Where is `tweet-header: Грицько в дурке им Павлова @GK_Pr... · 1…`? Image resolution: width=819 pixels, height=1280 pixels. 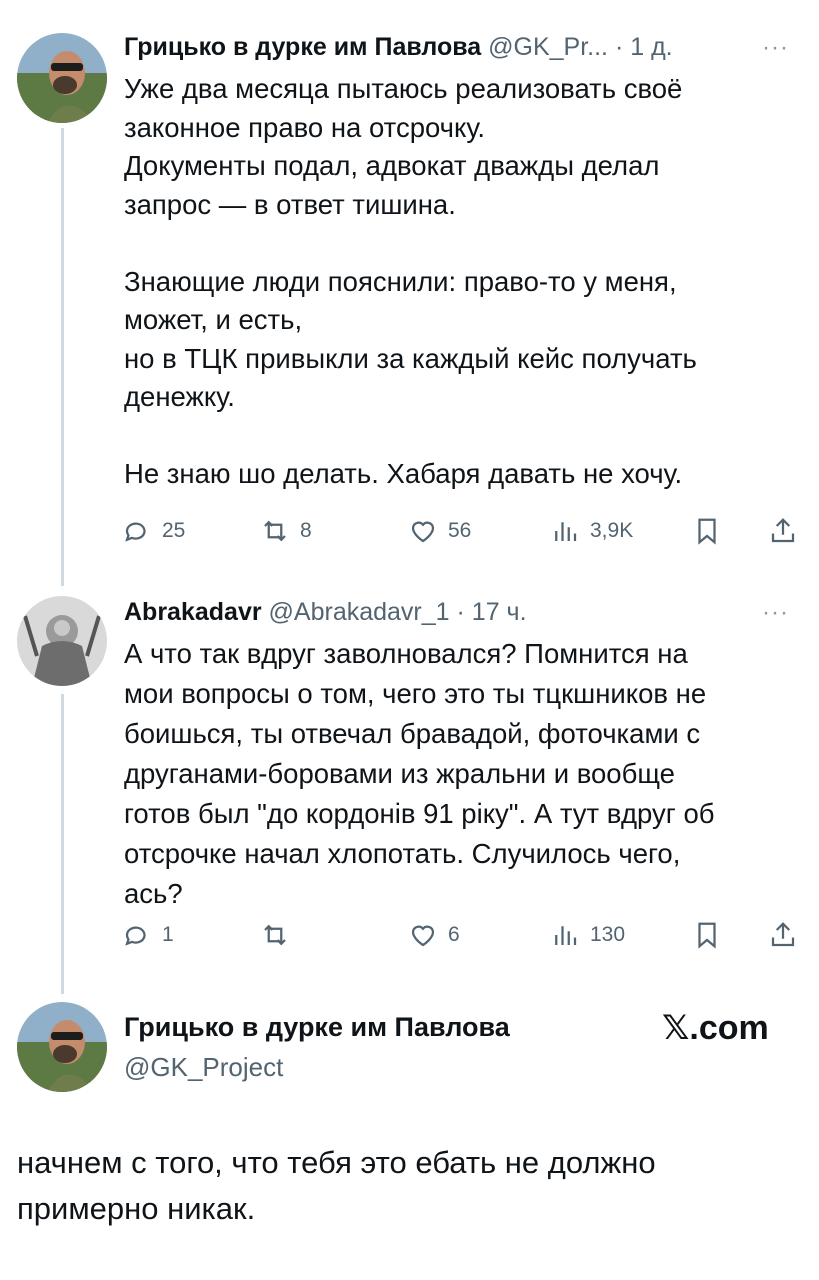
tweet-header: Грицько в дурке им Павлова @GK_Pr... · 1… is located at coordinates (398, 47).